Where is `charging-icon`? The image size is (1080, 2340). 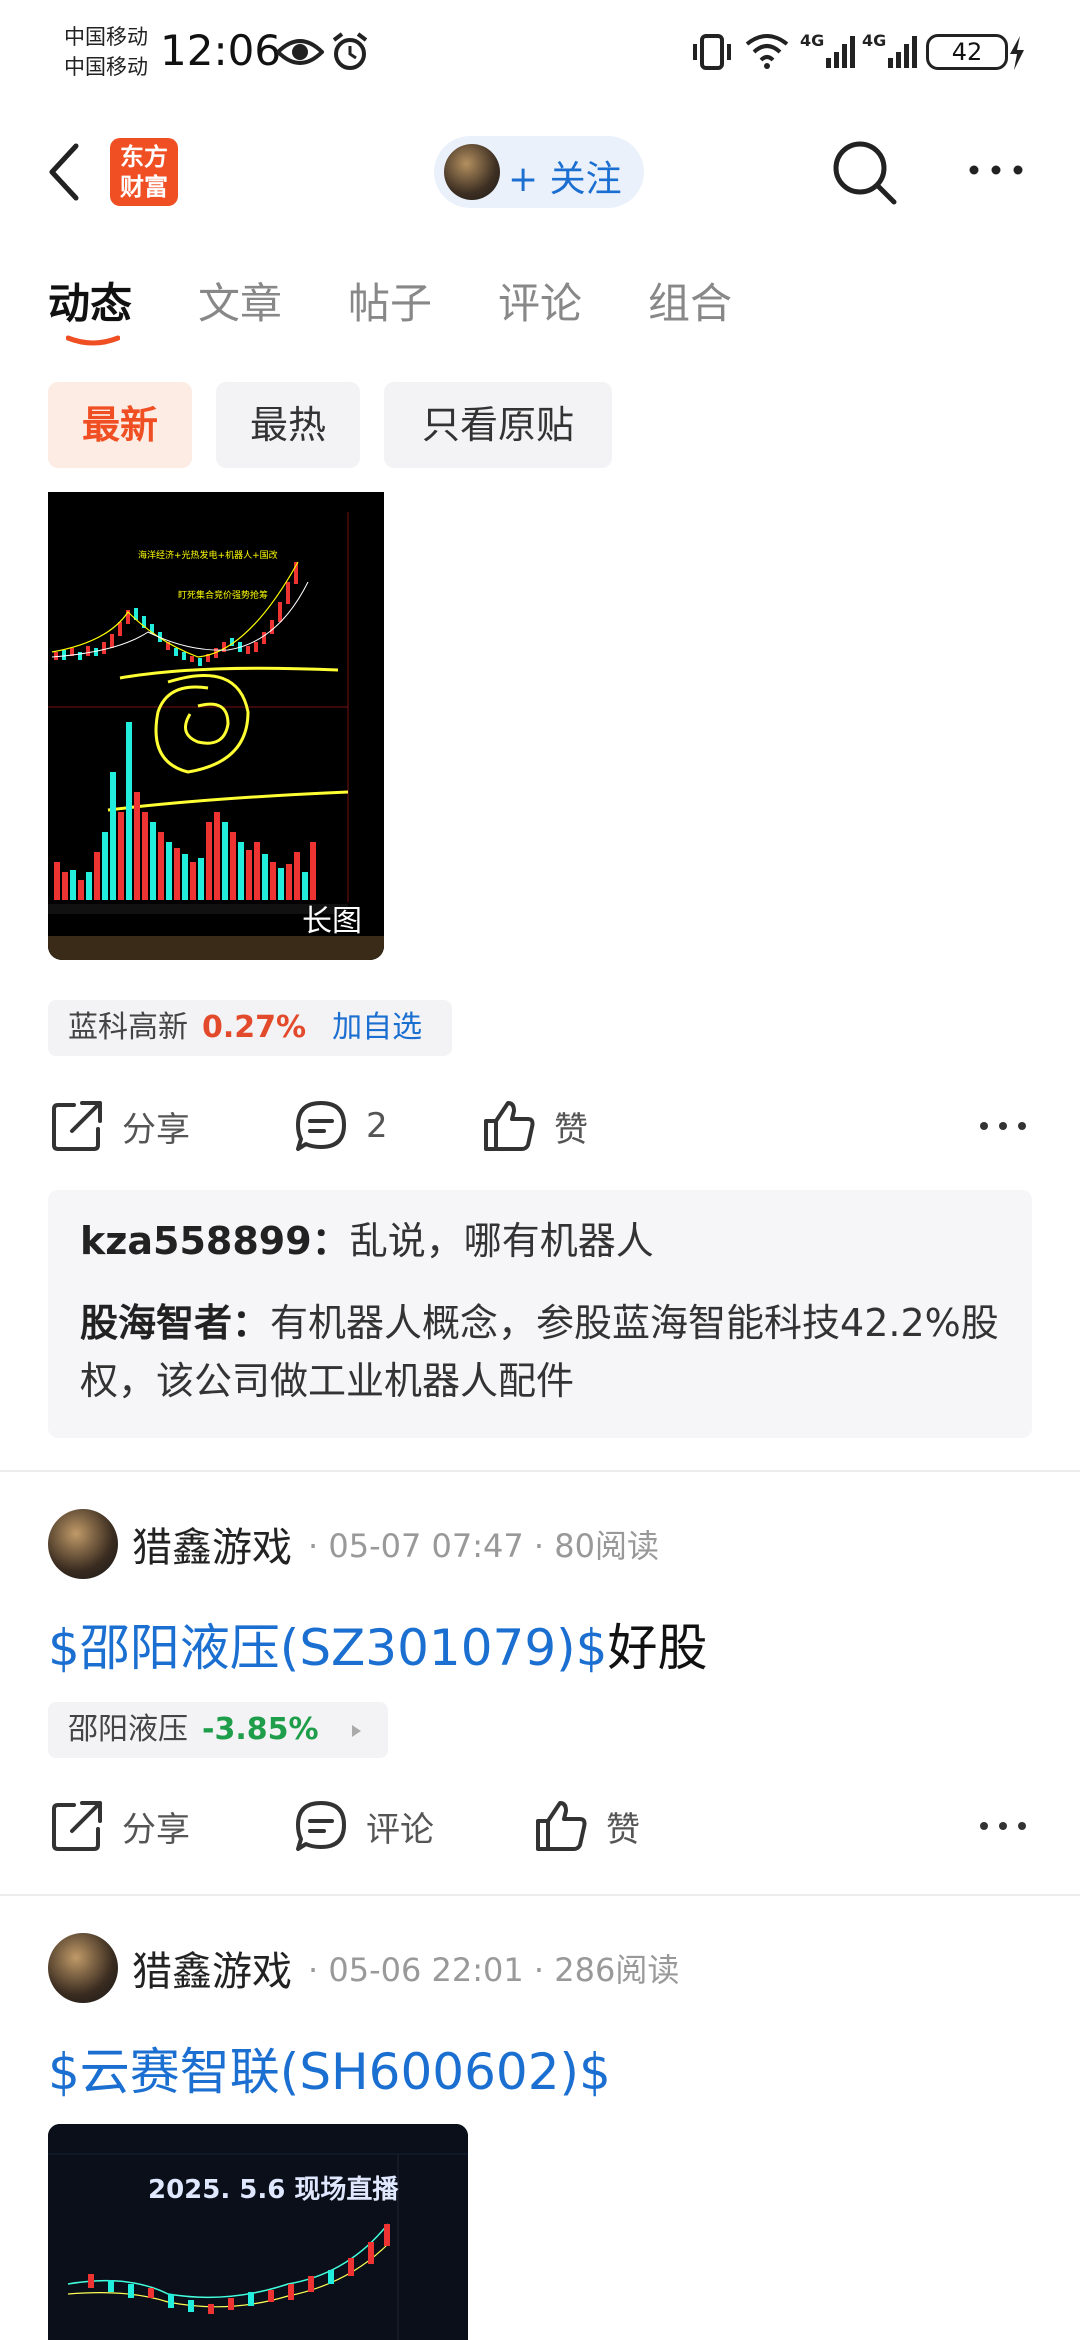 charging-icon is located at coordinates (1017, 53).